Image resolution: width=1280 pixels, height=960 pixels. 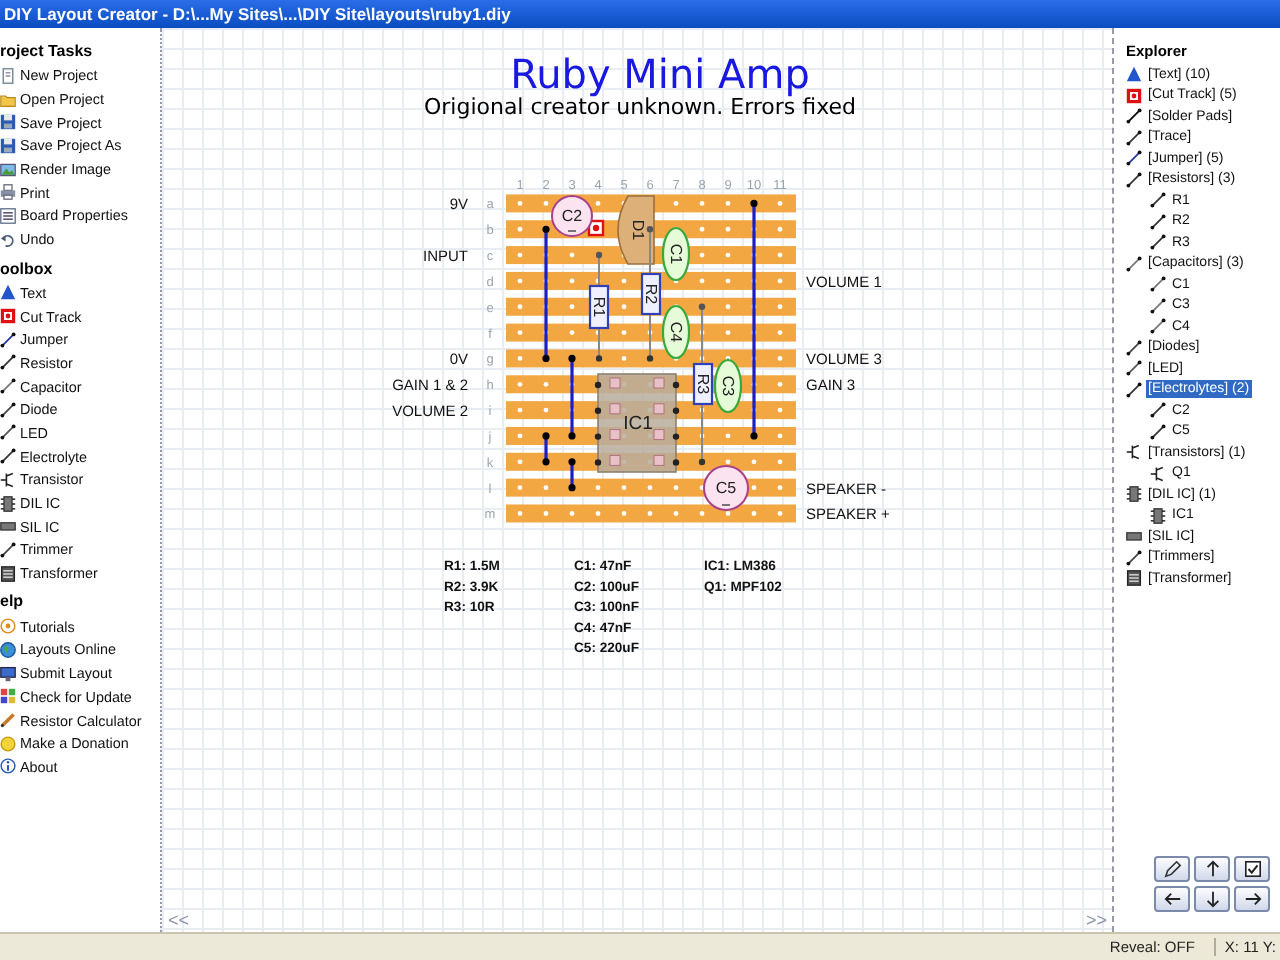 I want to click on component-label: R2, so click(x=651, y=294).